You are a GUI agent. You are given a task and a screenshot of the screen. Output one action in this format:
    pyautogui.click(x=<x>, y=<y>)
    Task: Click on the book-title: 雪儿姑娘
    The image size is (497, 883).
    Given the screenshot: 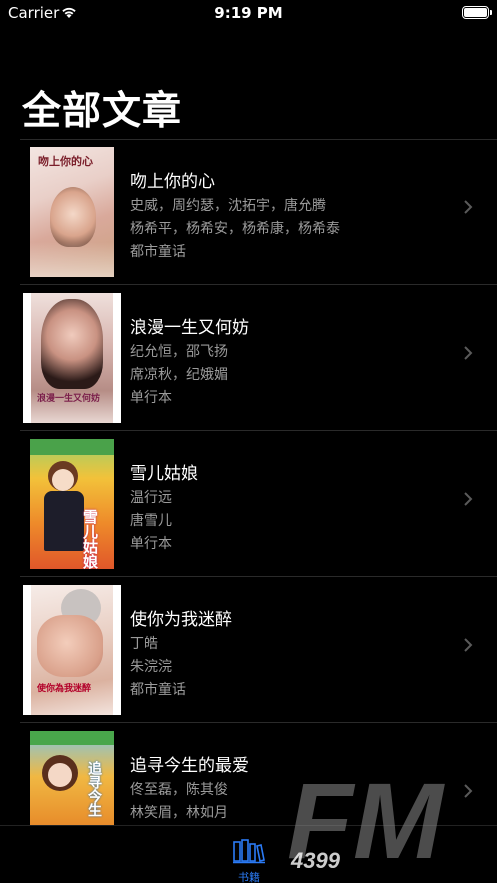 What is the action you would take?
    pyautogui.click(x=164, y=474)
    